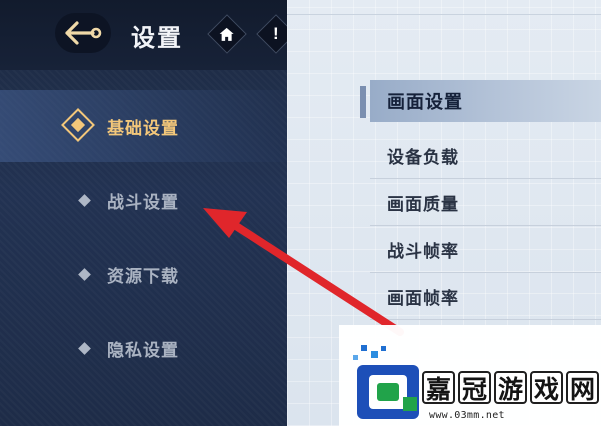 The width and height of the screenshot is (601, 426). I want to click on sidebar-item-battle-settings: 战斗设置, so click(143, 200).